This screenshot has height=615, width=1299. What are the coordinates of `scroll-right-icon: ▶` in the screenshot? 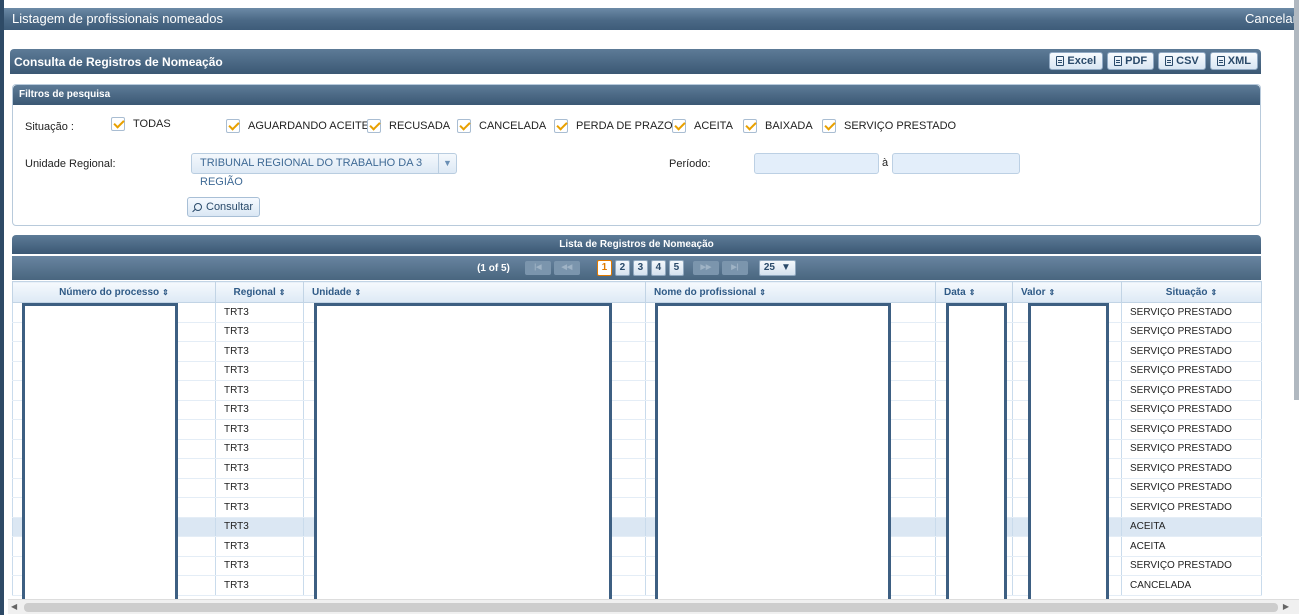 It's located at (1286, 606).